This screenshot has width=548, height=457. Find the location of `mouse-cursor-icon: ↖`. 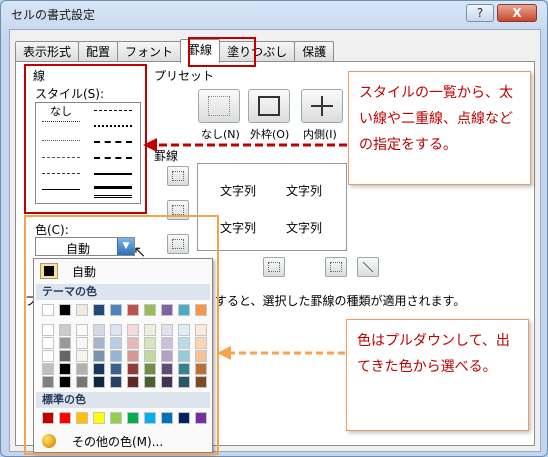

mouse-cursor-icon: ↖ is located at coordinates (140, 251).